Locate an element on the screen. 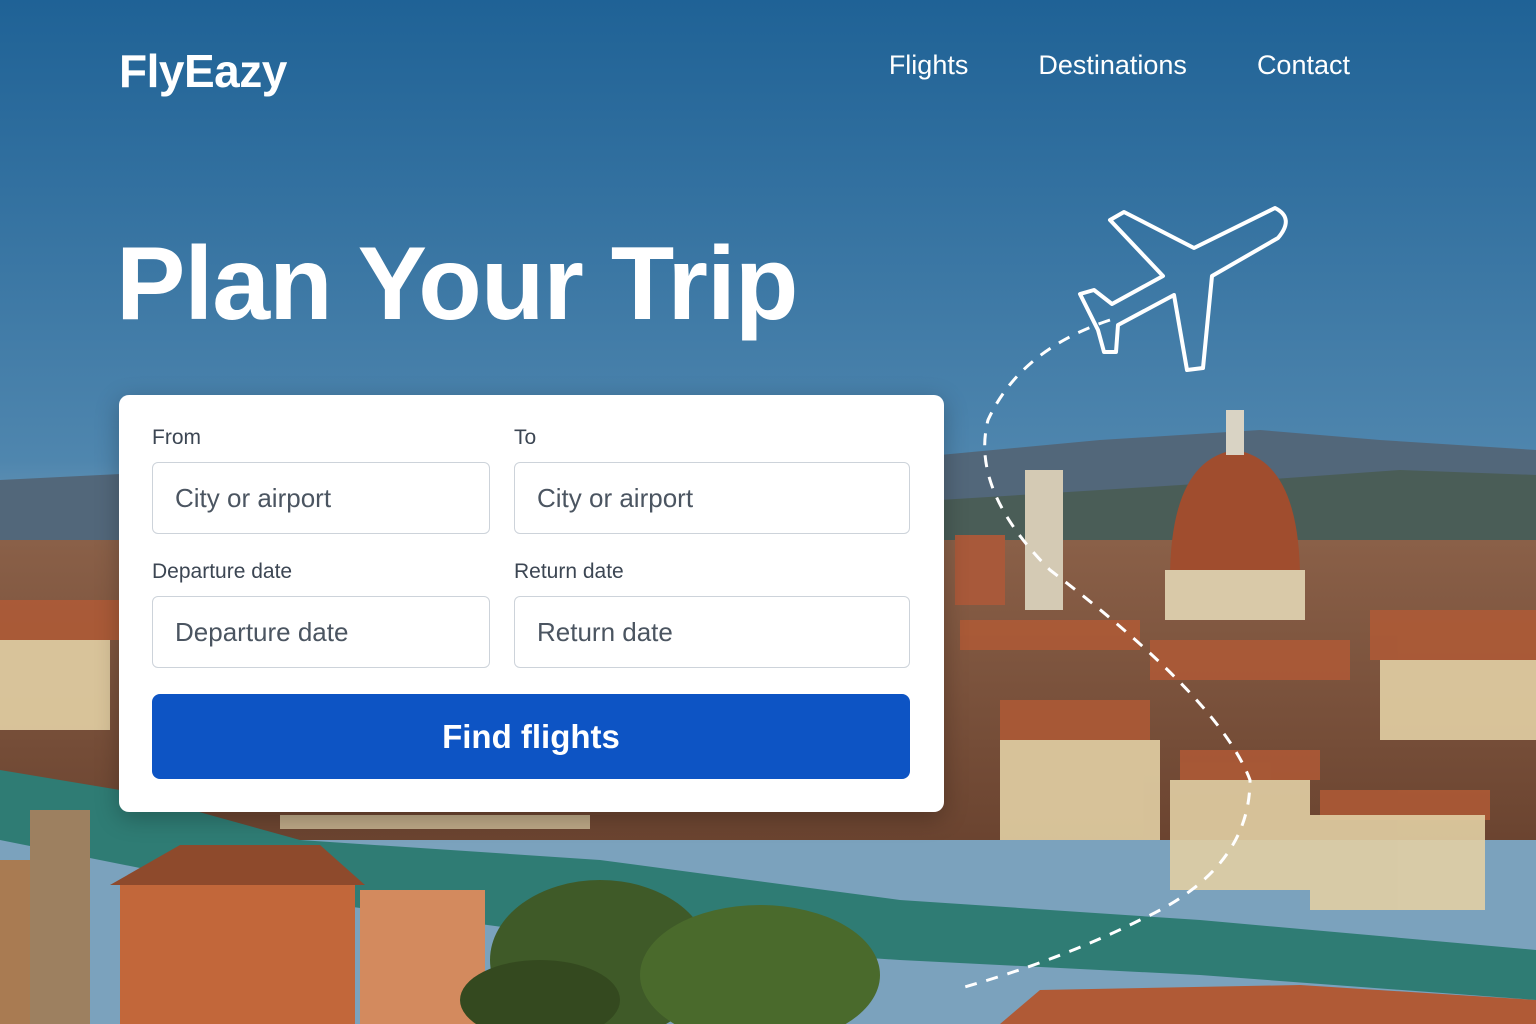 This screenshot has width=1536, height=1024. from-field-group: From is located at coordinates (321, 480).